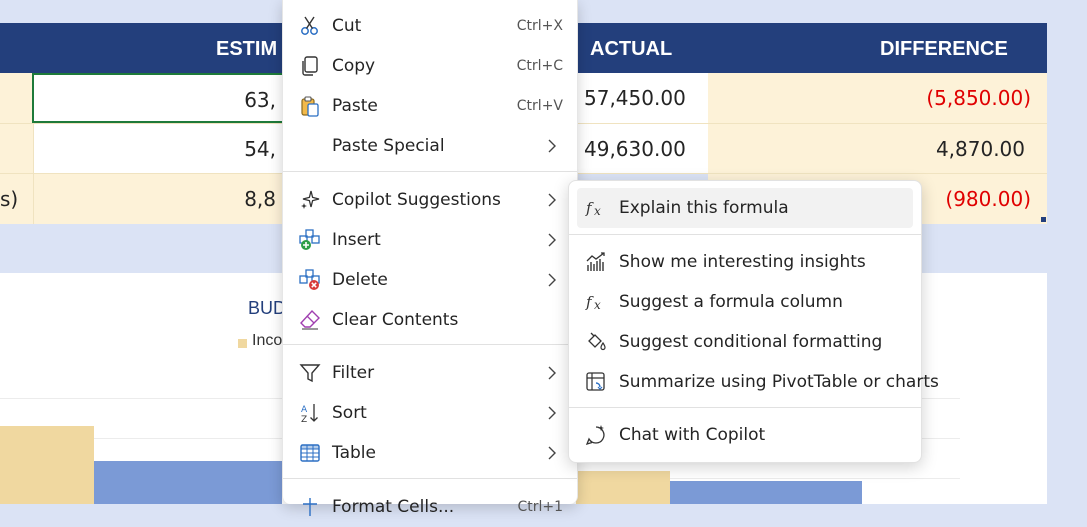  I want to click on menu-item-format-cells: Format Cells... Ctrl+1, so click(430, 507).